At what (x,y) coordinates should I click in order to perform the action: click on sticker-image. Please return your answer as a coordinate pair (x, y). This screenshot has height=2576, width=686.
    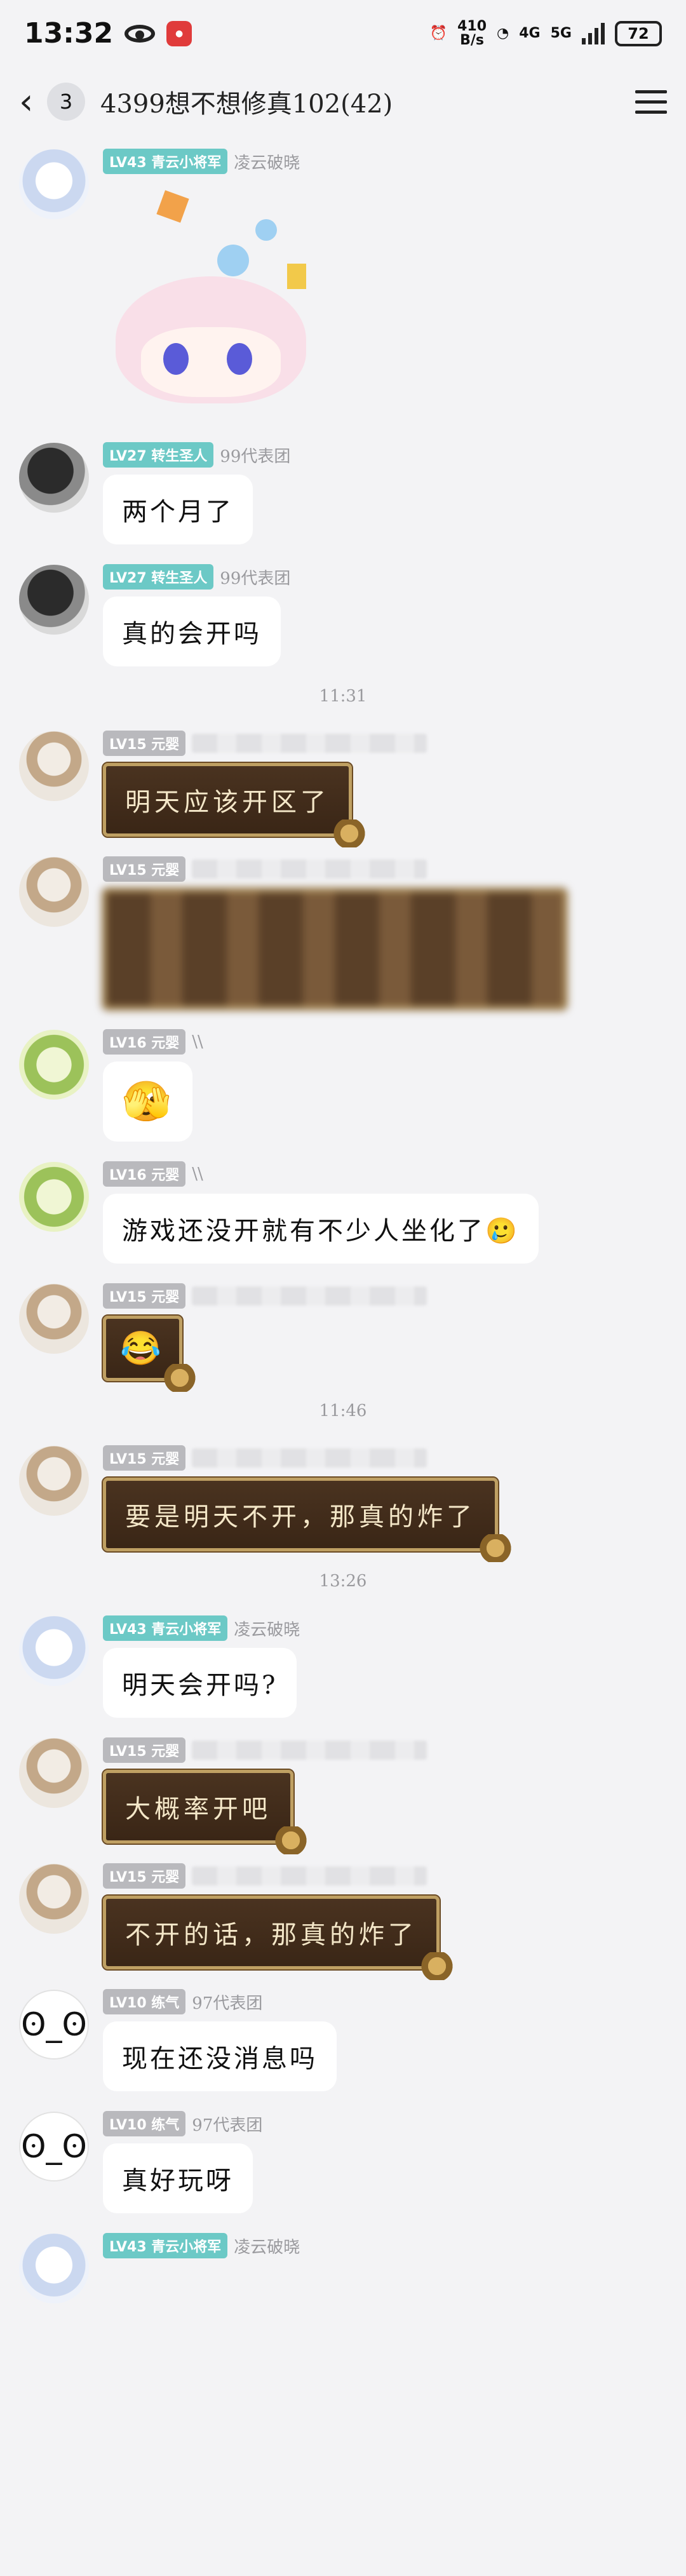
    Looking at the image, I should click on (211, 301).